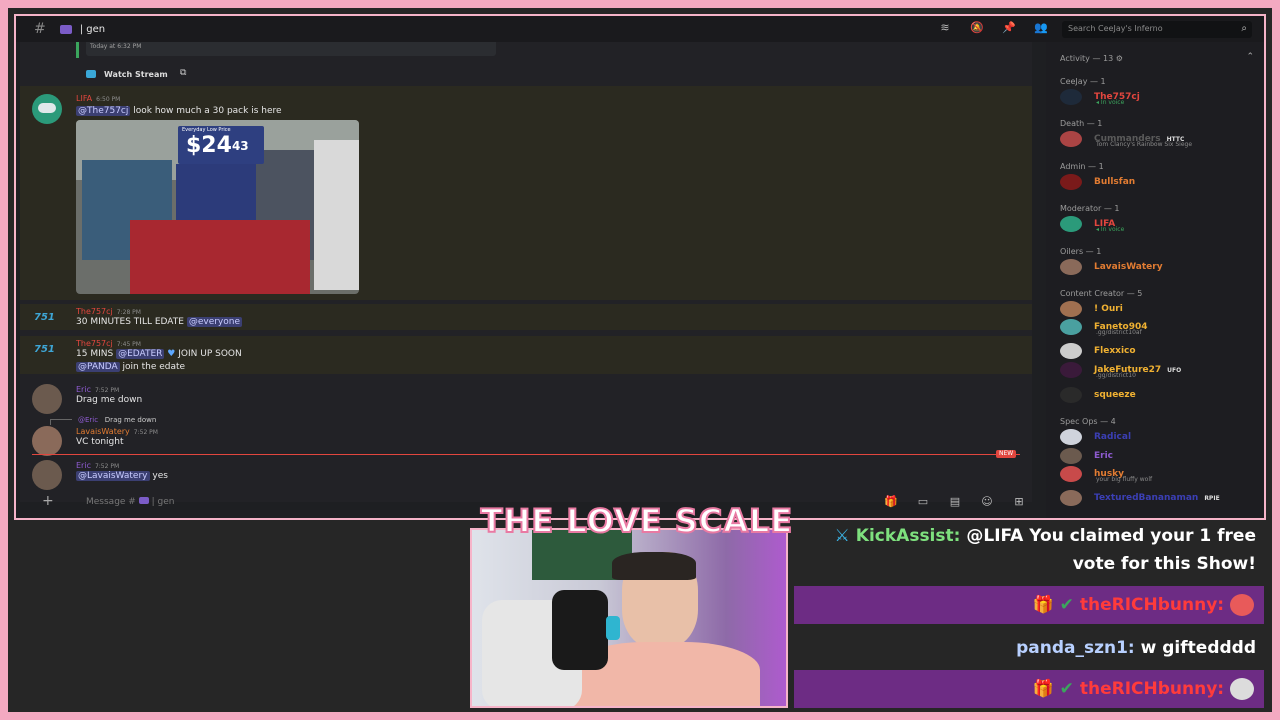 This screenshot has height=720, width=1280. Describe the element at coordinates (1119, 332) in the screenshot. I see `member-status-text: .gg/district10af` at that location.